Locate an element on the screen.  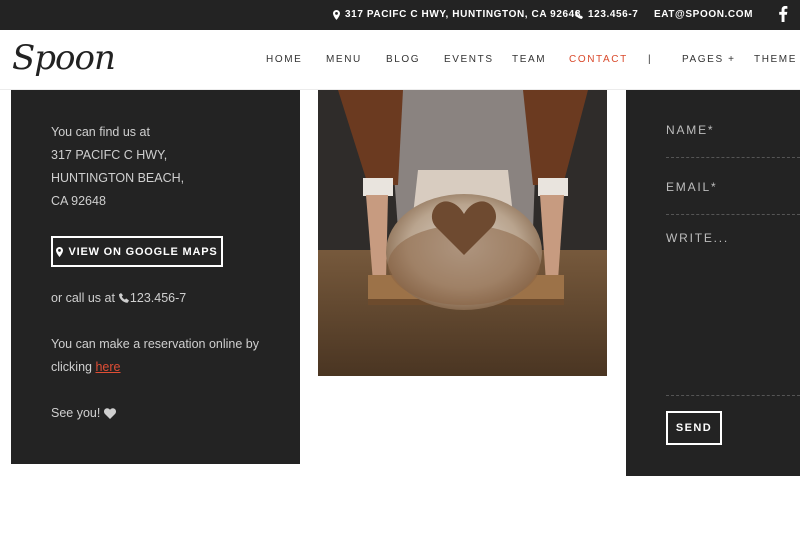
reservation-line-2: clicking here is located at coordinates (86, 367).